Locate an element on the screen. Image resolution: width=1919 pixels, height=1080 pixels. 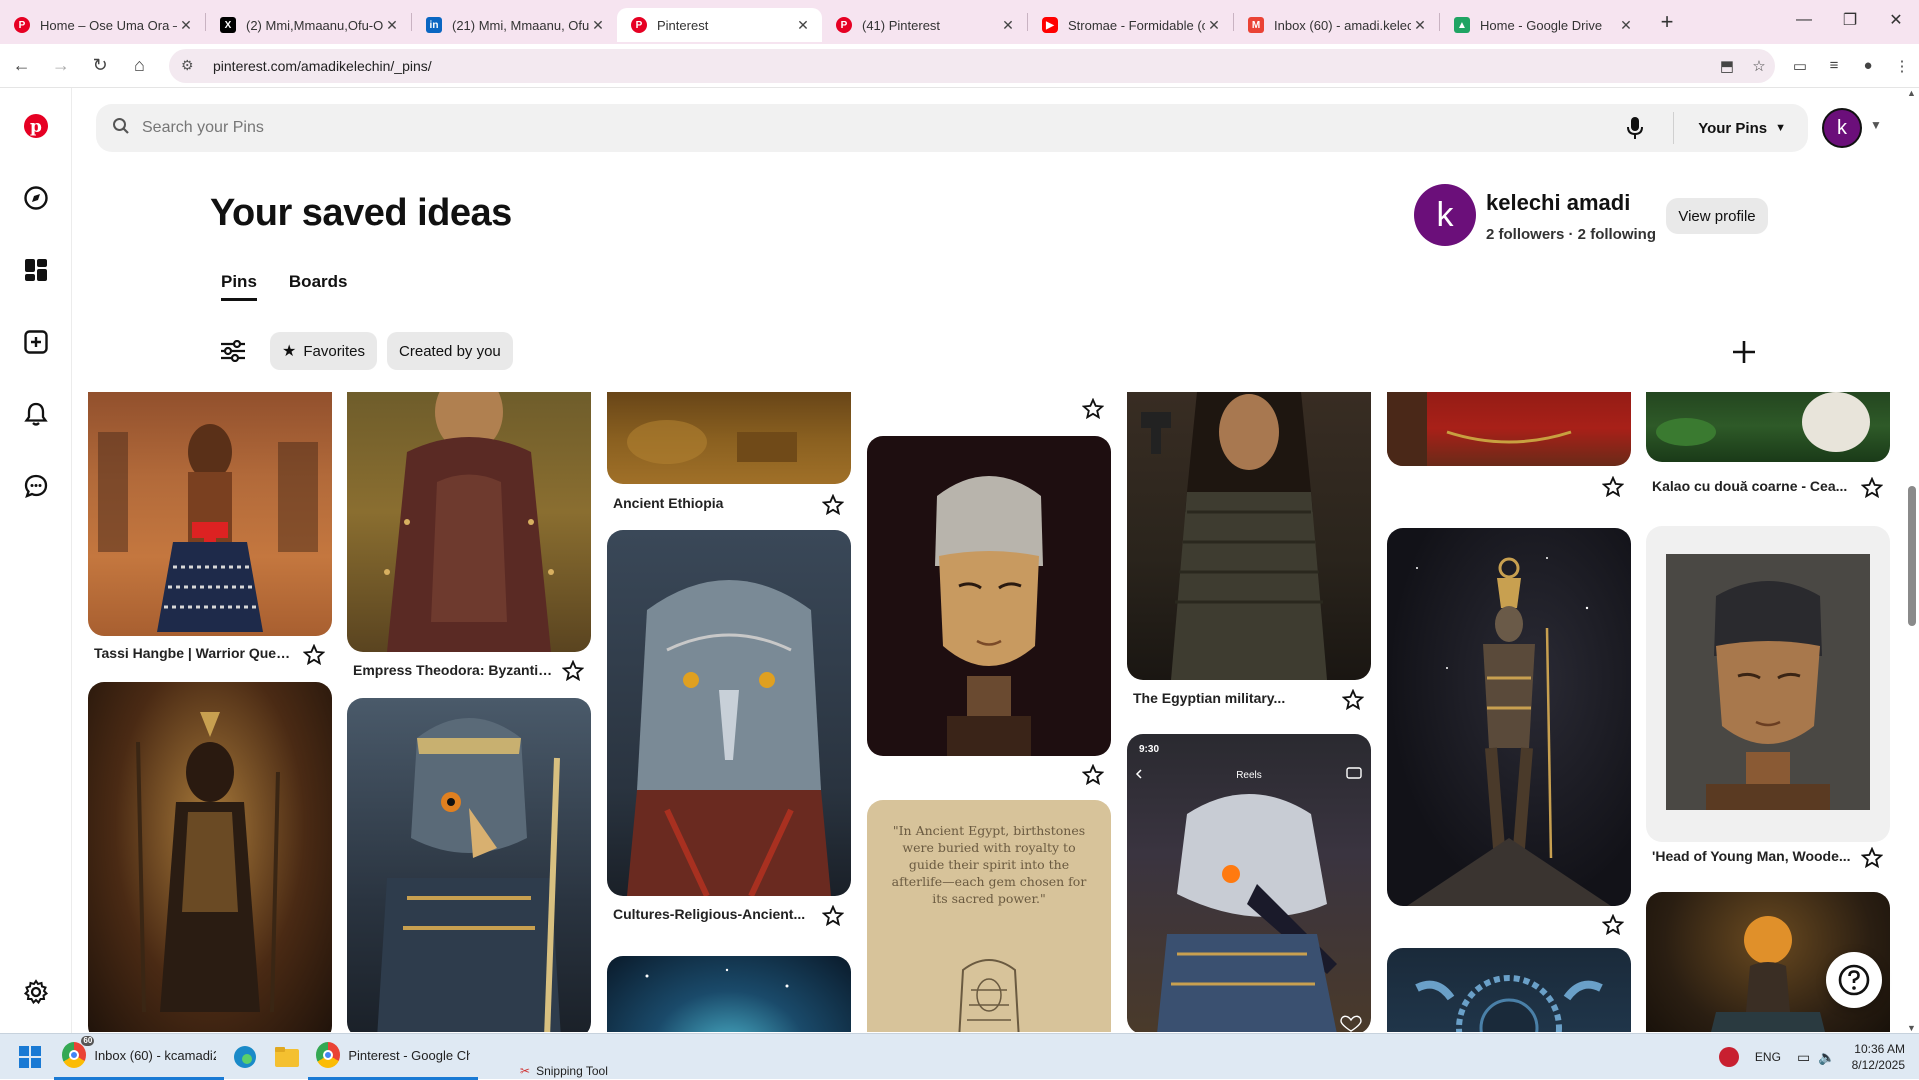
boards-icon is located at coordinates (36, 270).